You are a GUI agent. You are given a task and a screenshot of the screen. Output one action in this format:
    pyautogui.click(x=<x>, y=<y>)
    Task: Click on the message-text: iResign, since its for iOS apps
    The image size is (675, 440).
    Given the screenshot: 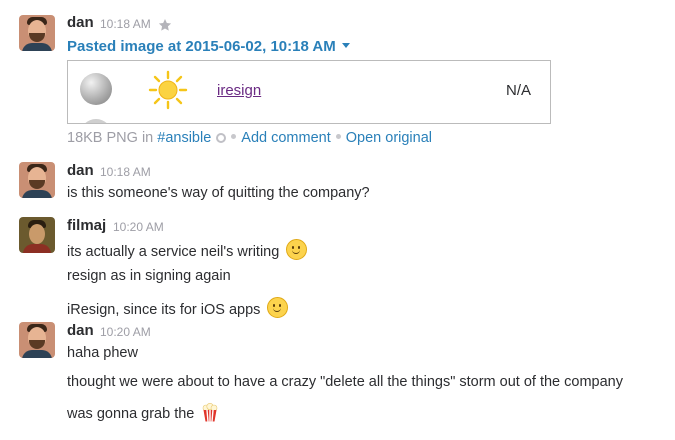 What is the action you would take?
    pyautogui.click(x=178, y=307)
    